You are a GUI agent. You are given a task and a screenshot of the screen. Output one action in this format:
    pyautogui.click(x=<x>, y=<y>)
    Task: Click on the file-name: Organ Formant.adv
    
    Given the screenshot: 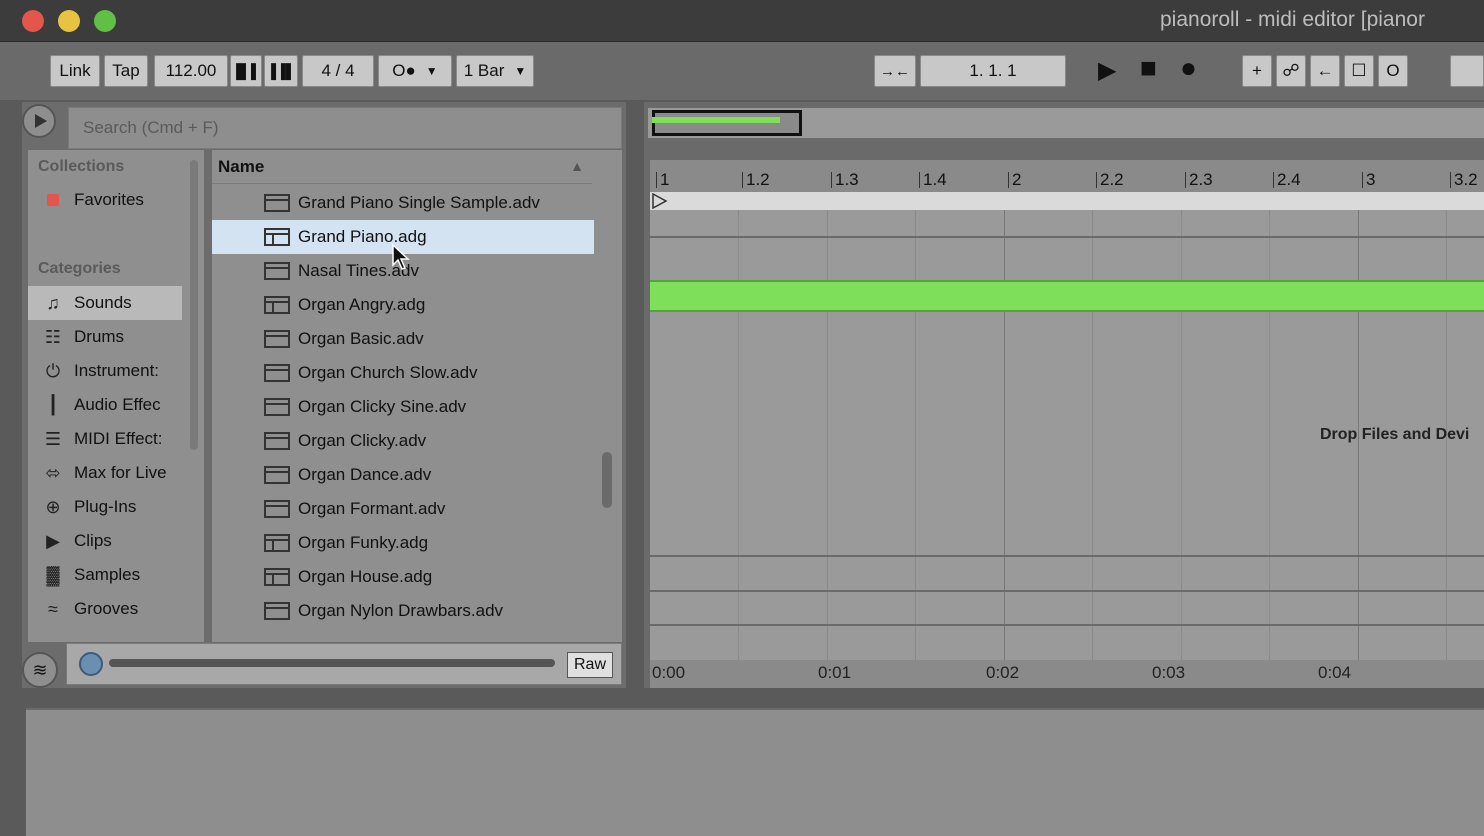 What is the action you would take?
    pyautogui.click(x=372, y=508)
    